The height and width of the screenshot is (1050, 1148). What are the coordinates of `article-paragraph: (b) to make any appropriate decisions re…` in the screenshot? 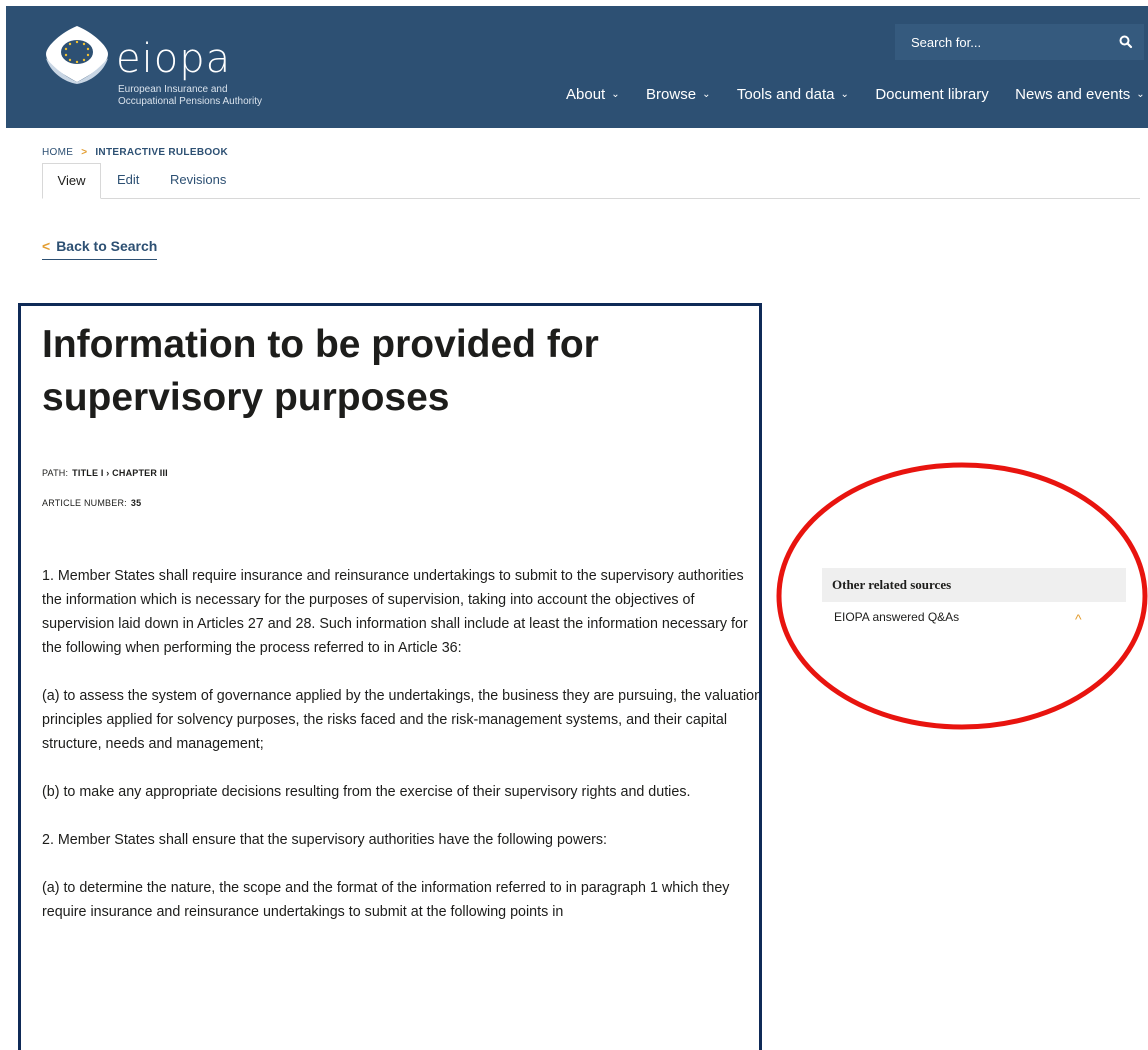 It's located at (366, 792).